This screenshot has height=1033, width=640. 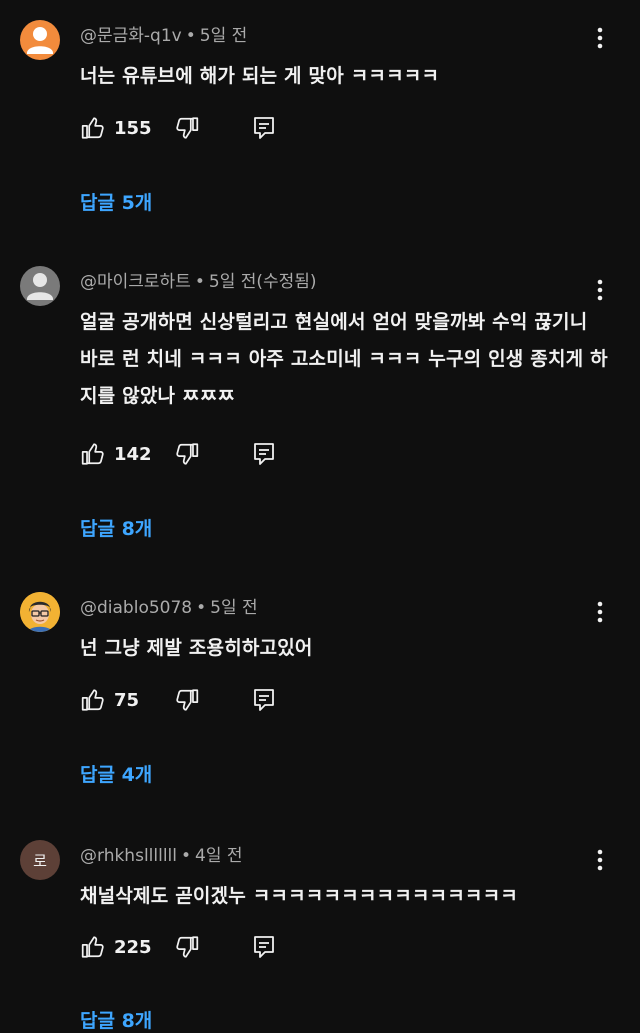 What do you see at coordinates (128, 856) in the screenshot?
I see `comment-author: @rhkhslllllll` at bounding box center [128, 856].